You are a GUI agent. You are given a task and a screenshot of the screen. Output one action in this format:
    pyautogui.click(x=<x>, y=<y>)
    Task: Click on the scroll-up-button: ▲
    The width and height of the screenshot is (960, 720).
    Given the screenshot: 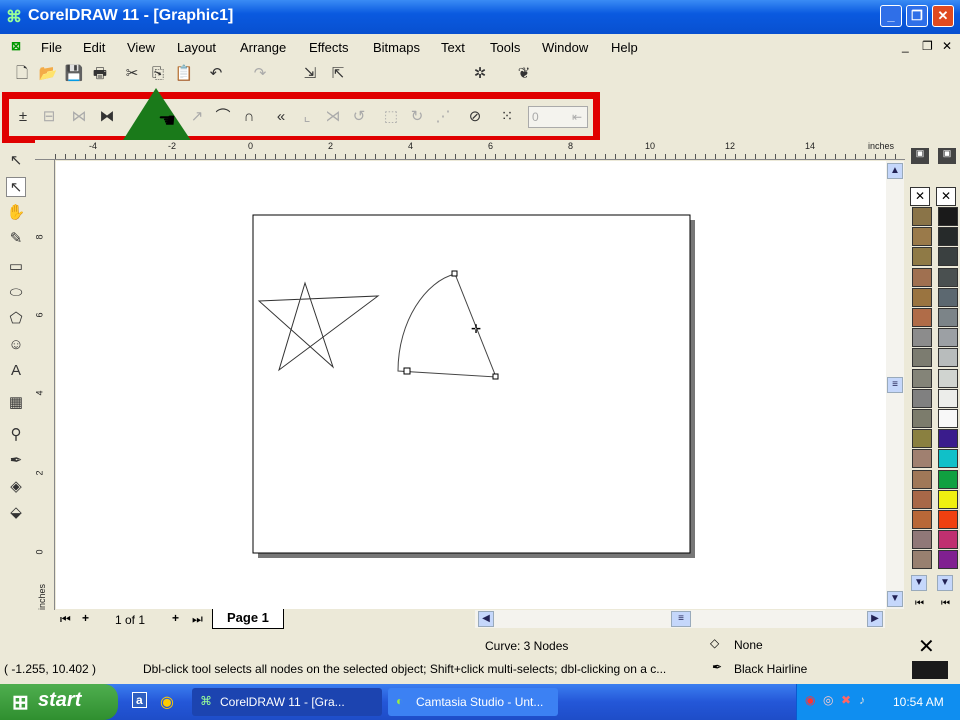 What is the action you would take?
    pyautogui.click(x=895, y=171)
    